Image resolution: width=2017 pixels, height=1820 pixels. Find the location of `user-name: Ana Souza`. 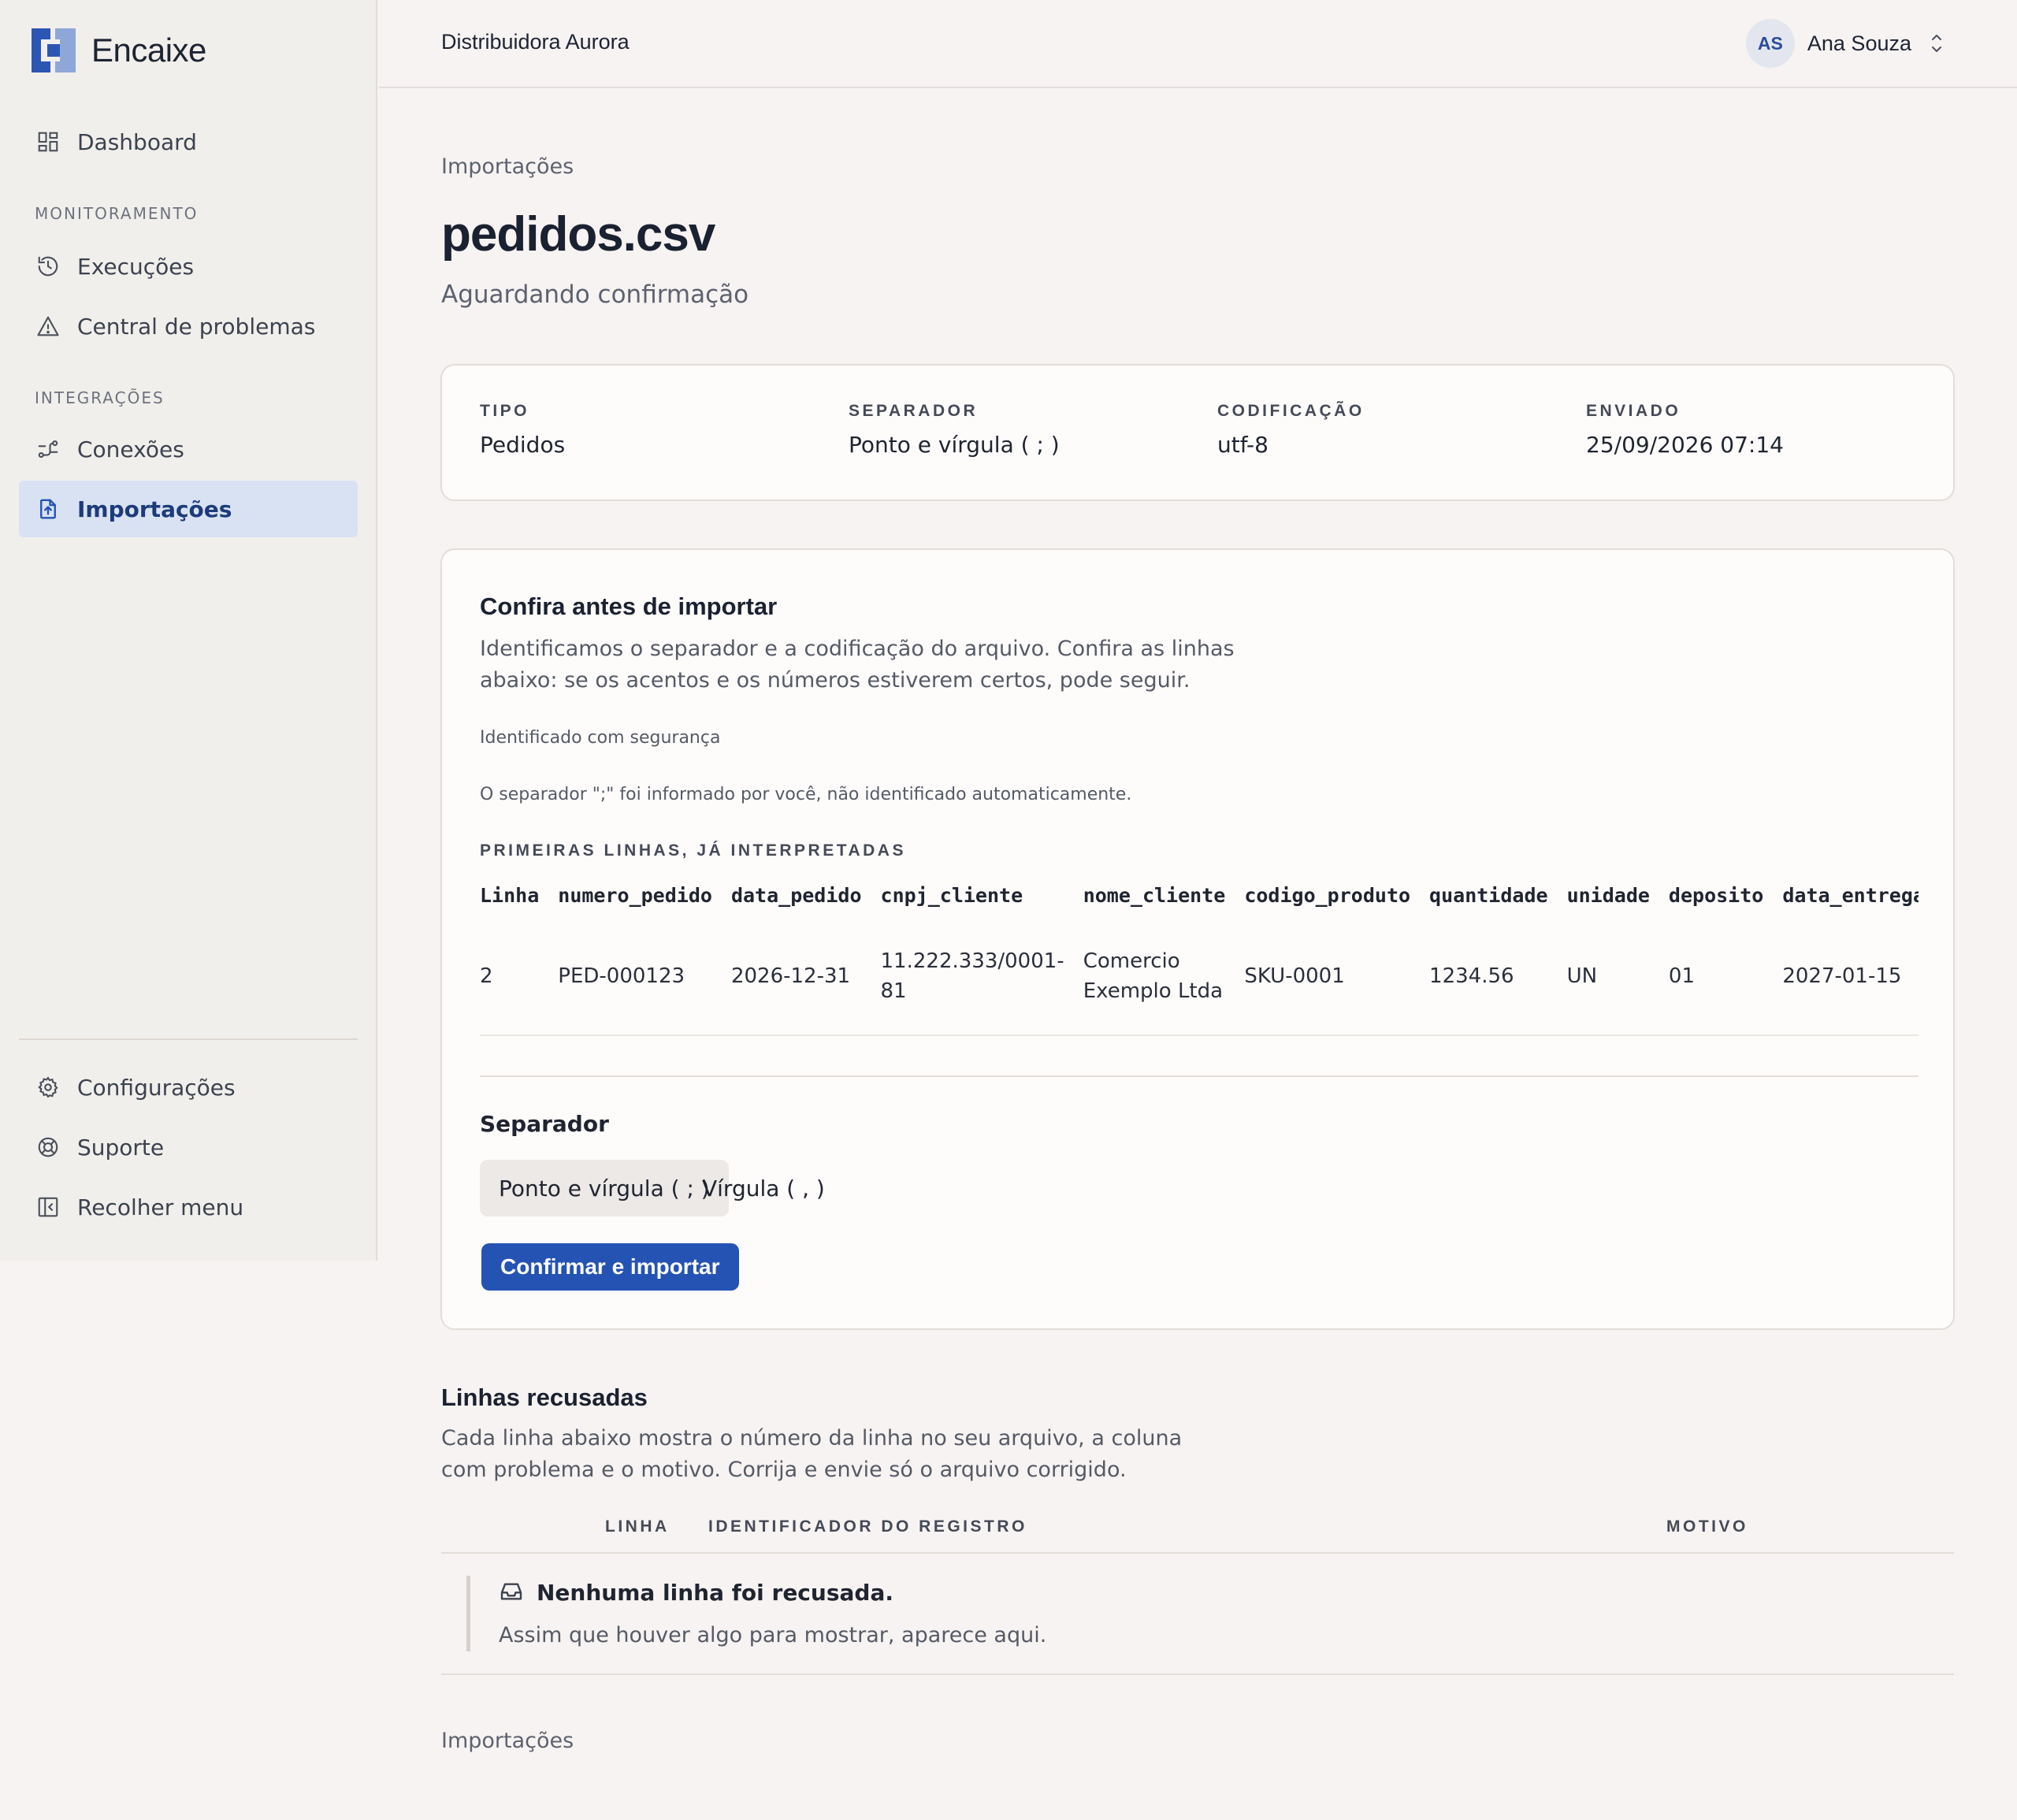

user-name: Ana Souza is located at coordinates (1859, 43).